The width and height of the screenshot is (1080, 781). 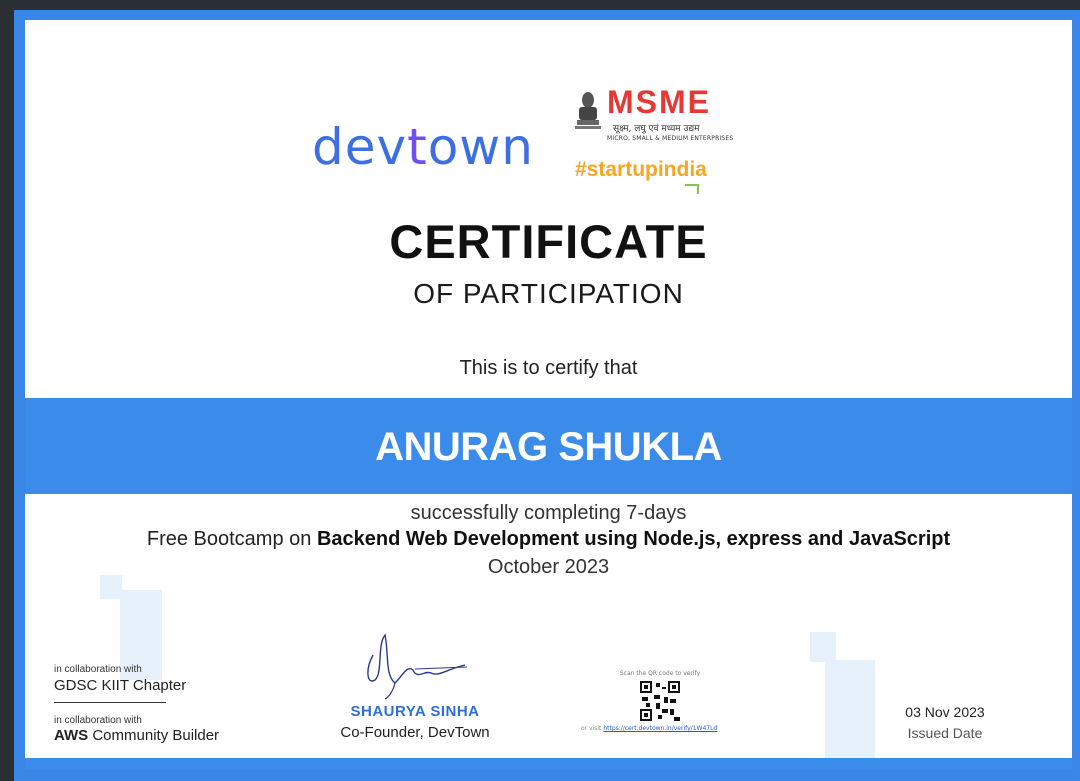 What do you see at coordinates (548, 764) in the screenshot?
I see `bottom-band` at bounding box center [548, 764].